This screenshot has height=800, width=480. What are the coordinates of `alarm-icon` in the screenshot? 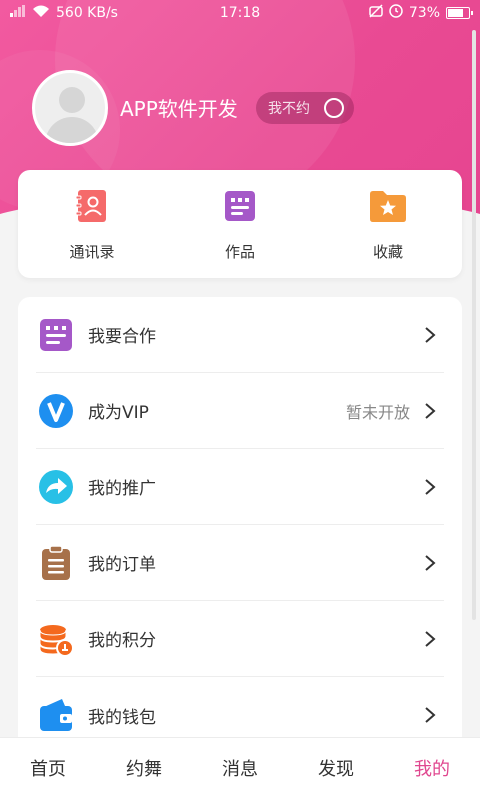 It's located at (396, 13).